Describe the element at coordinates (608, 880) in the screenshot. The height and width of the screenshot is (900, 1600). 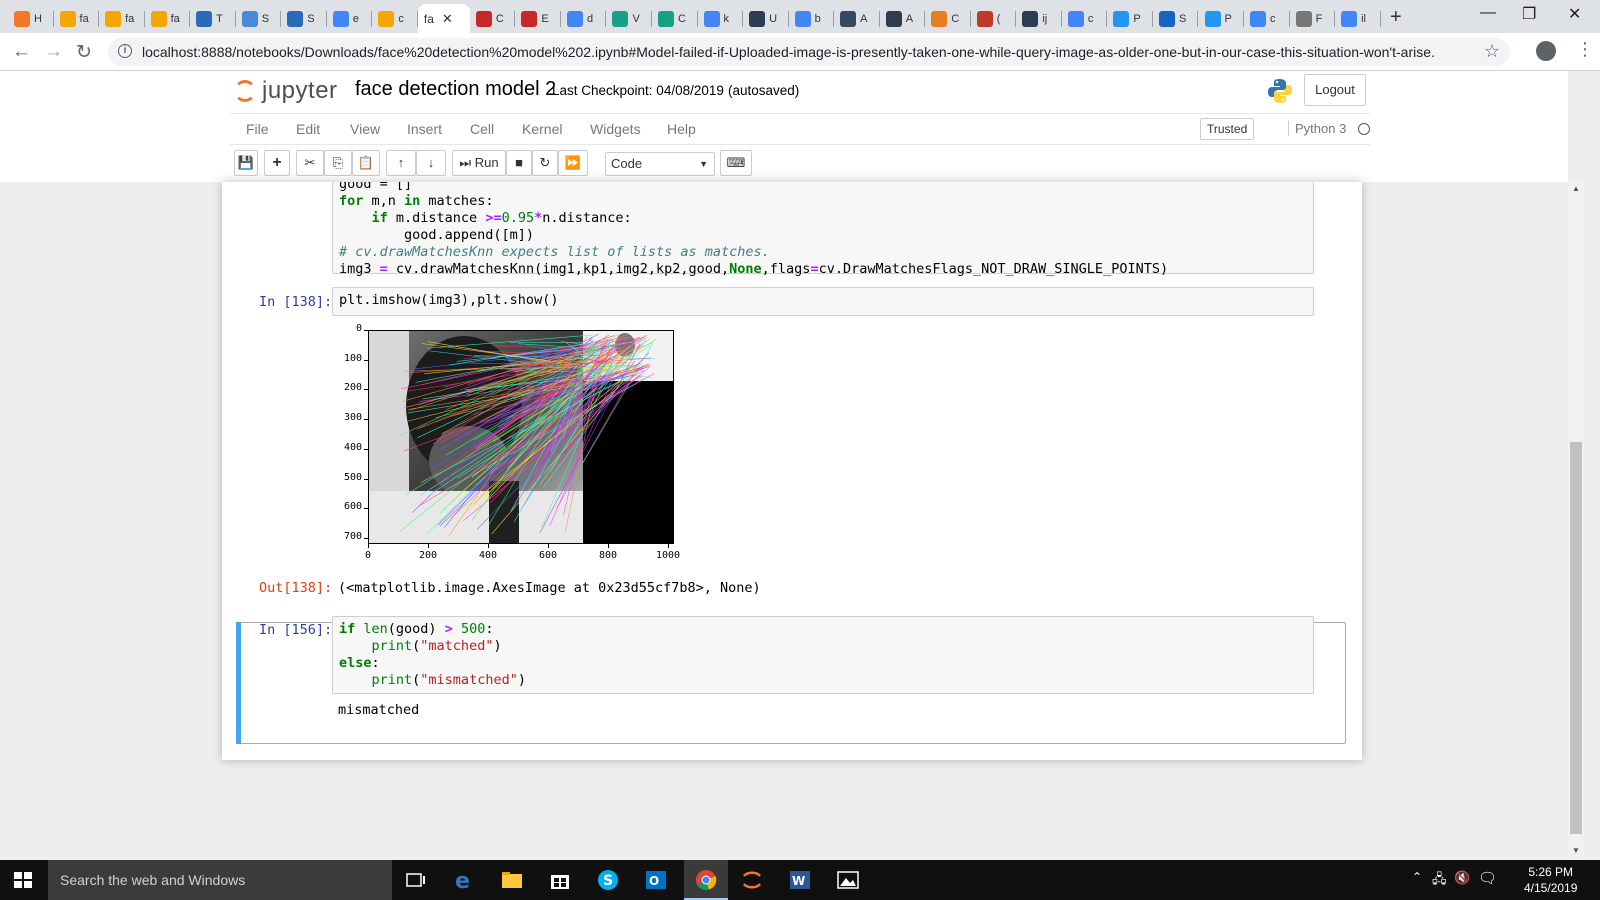
I see `skype-icon: S` at that location.